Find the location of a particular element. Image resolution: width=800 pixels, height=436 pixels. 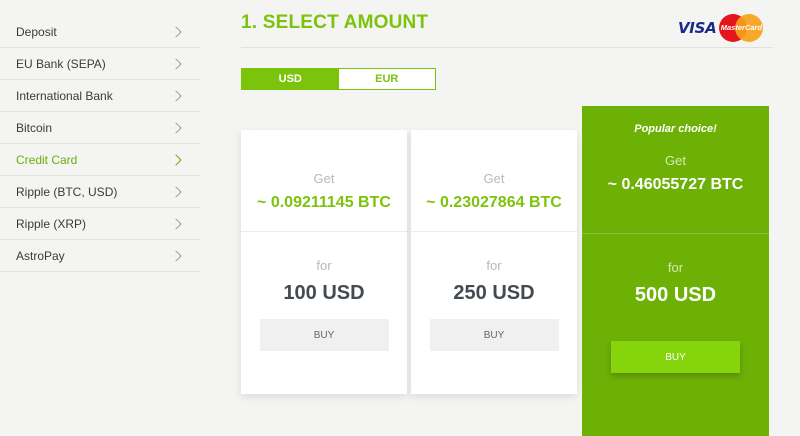

sidebar-item-eu-bank-sepa: EU Bank (SEPA) is located at coordinates (100, 64).